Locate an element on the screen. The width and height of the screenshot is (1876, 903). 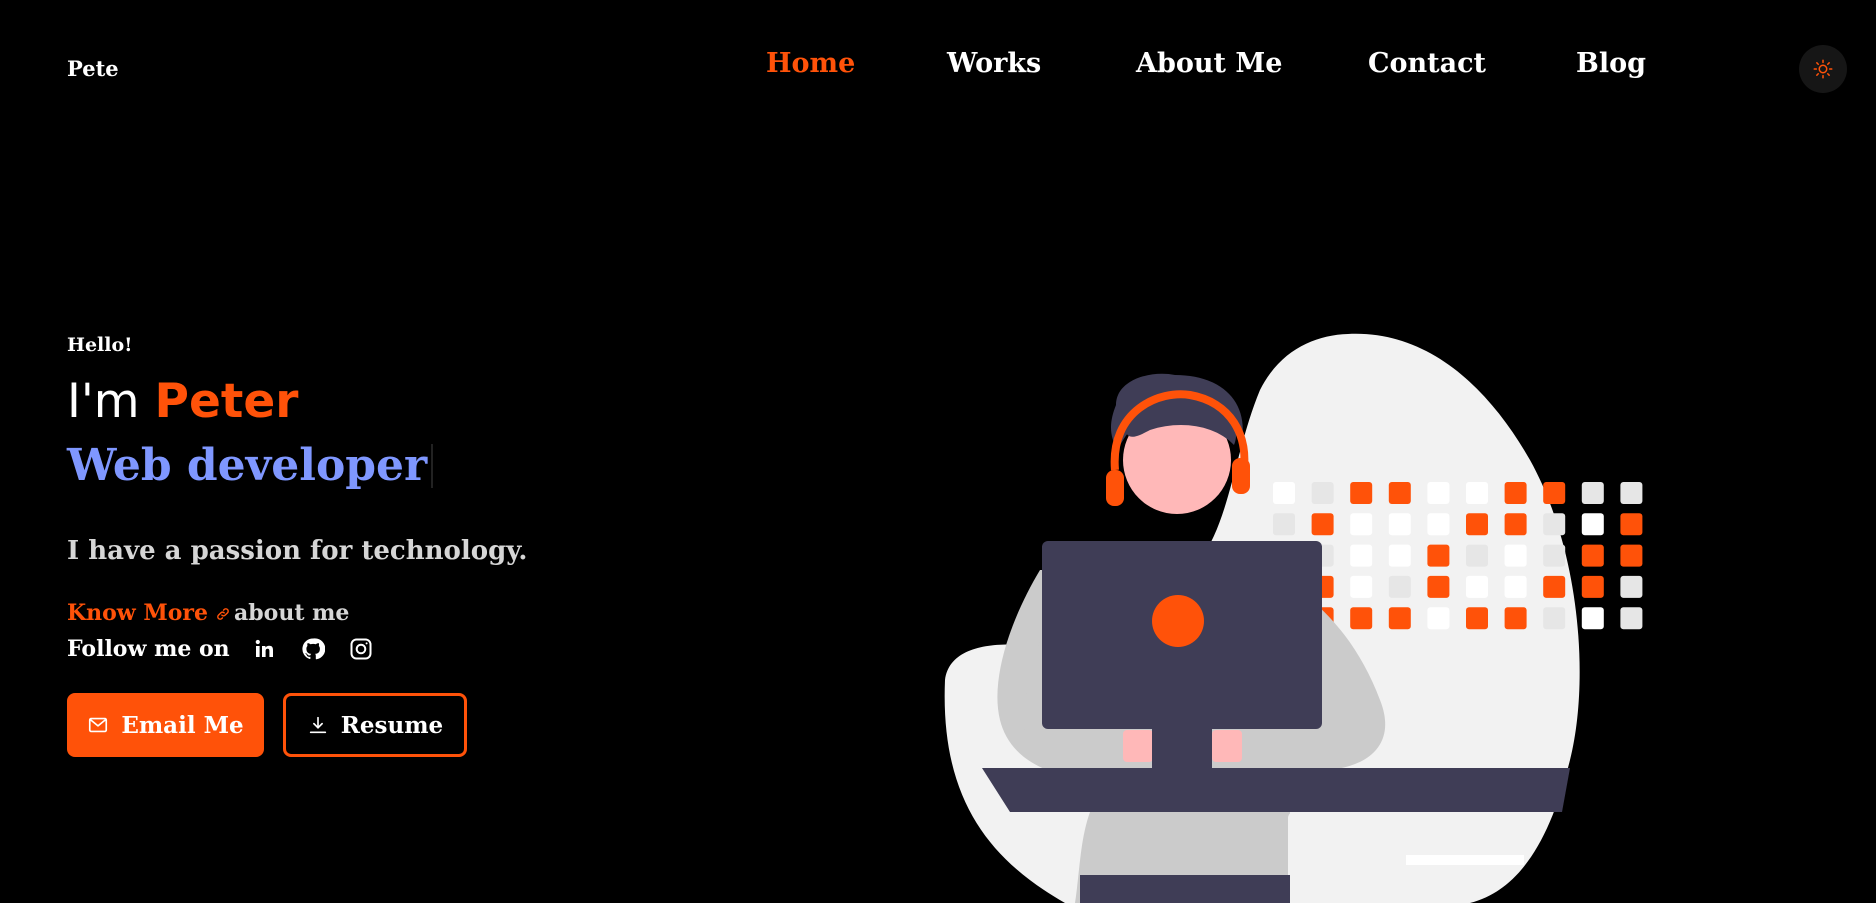
desk-drawer-line is located at coordinates (1465, 860).